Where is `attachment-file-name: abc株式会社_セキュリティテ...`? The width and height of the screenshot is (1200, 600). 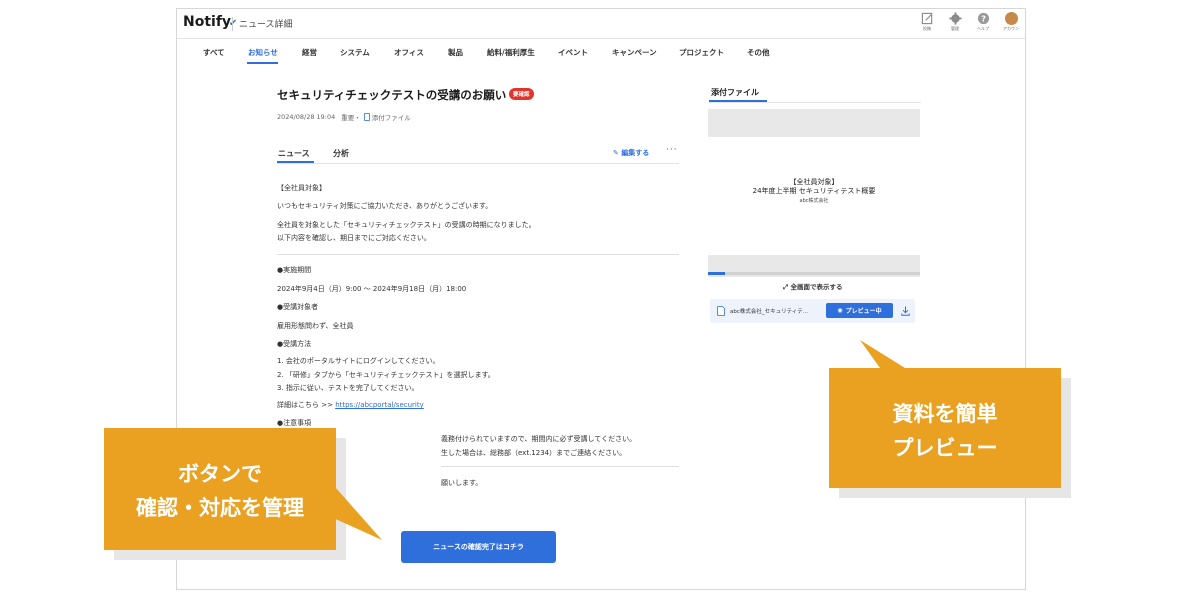
attachment-file-name: abc株式会社_セキュリティテ... is located at coordinates (769, 312).